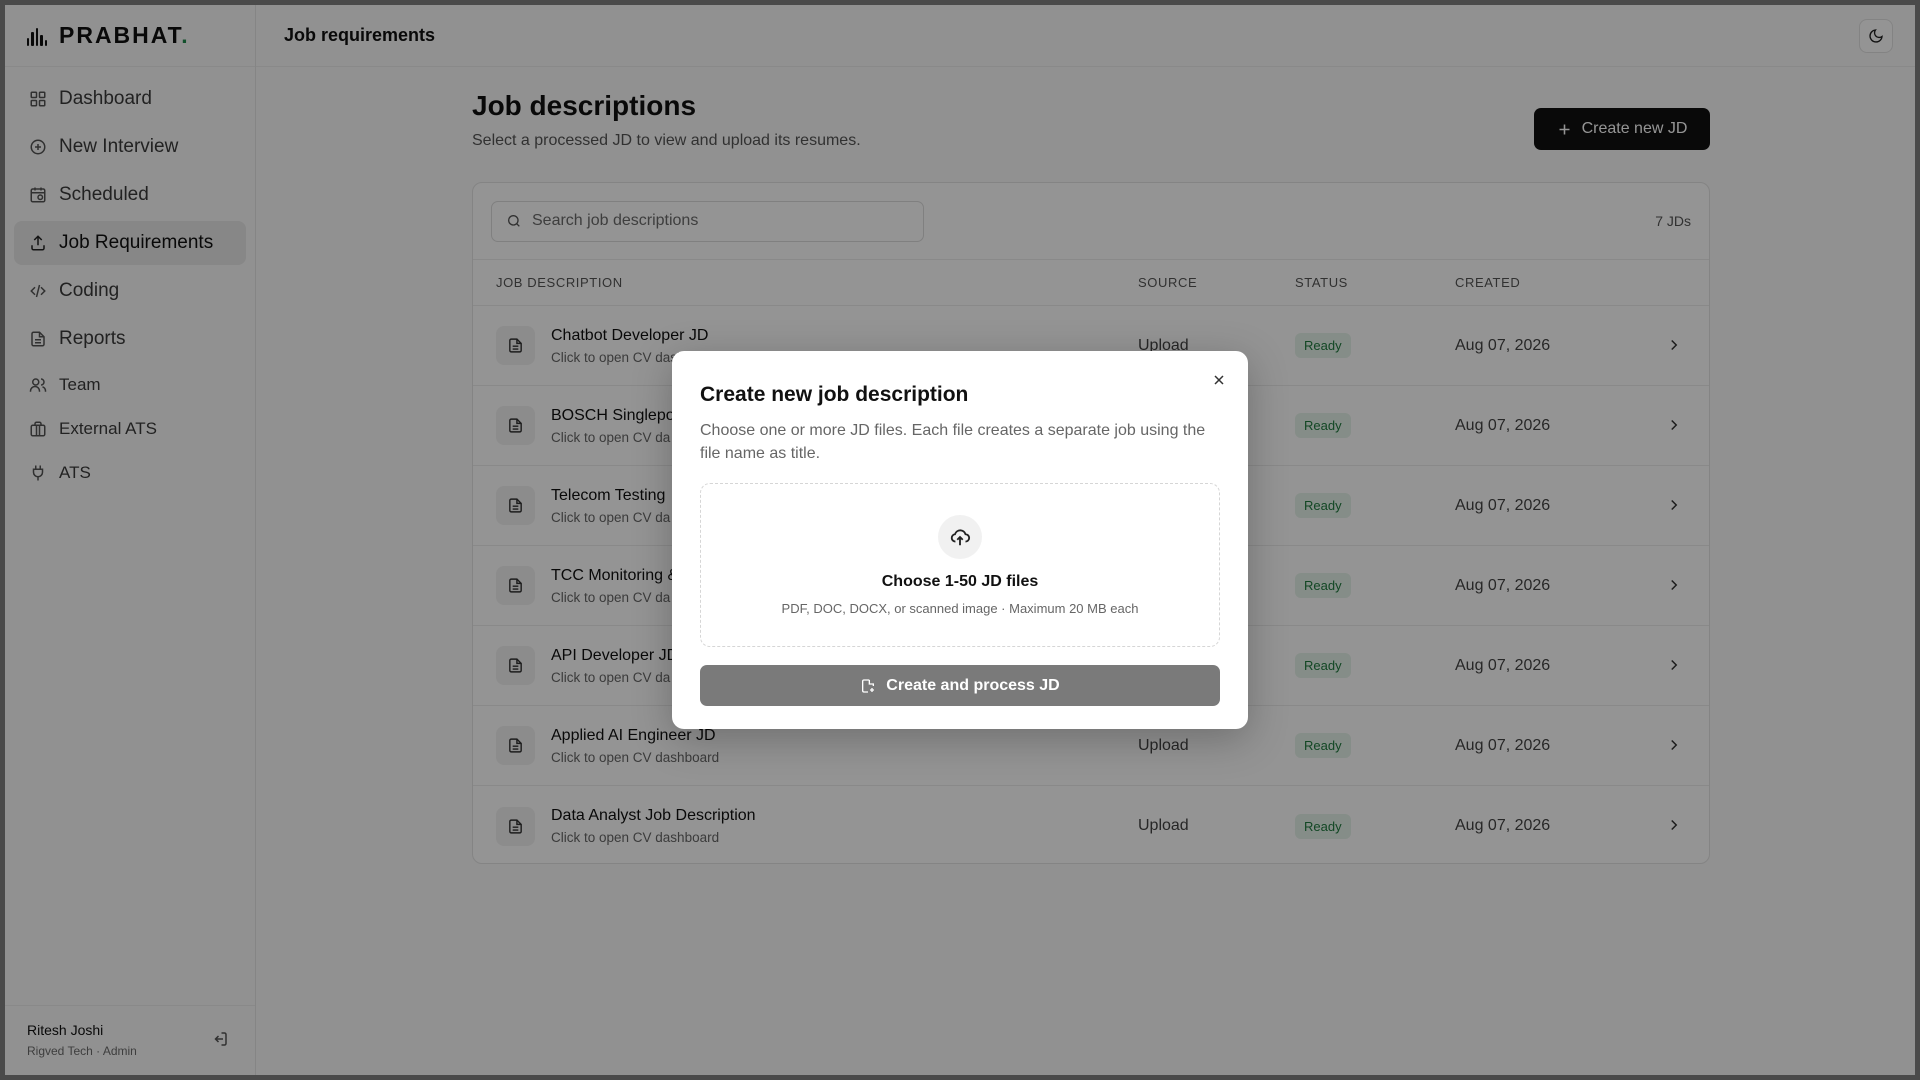 This screenshot has height=1080, width=1920. I want to click on close-icon, so click(1219, 380).